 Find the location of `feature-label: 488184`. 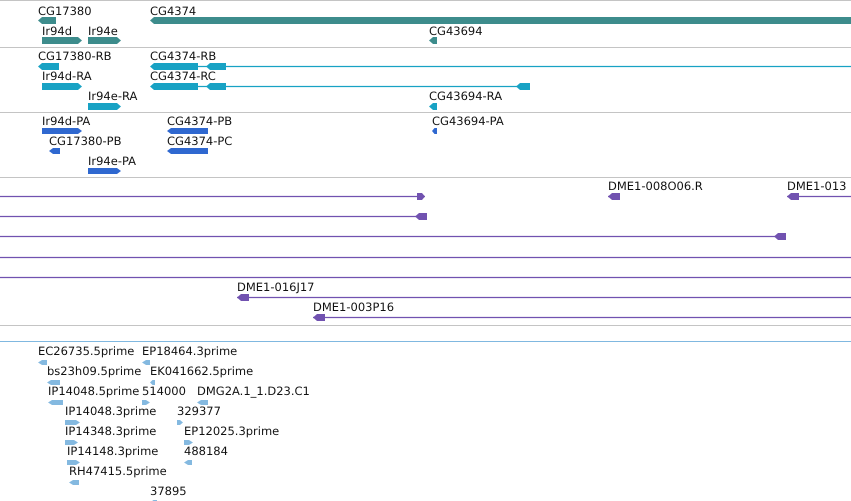

feature-label: 488184 is located at coordinates (206, 451).